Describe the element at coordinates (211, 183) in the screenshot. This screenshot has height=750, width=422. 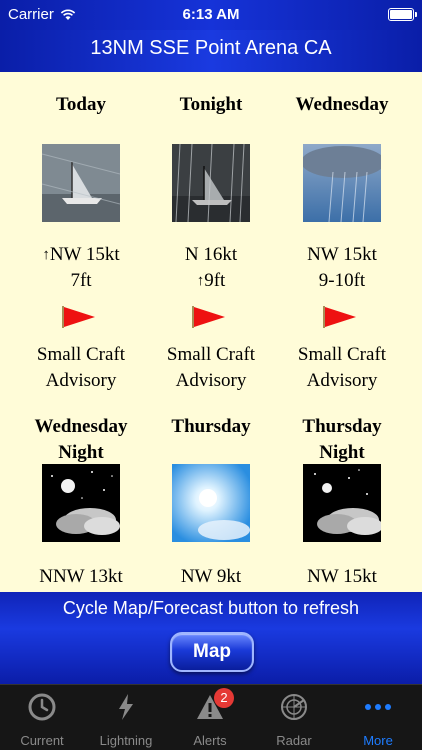
I see `sailboat-rain-icon` at that location.